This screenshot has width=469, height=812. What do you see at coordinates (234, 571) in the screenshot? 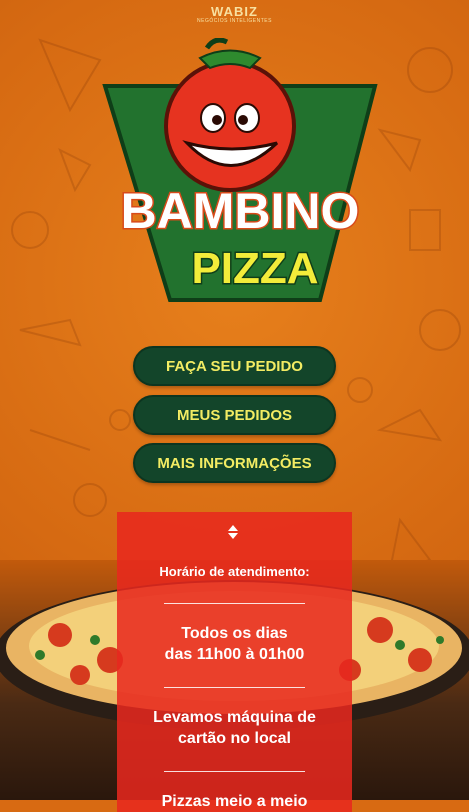
I see `hours-title: Horário de atendimento:` at bounding box center [234, 571].